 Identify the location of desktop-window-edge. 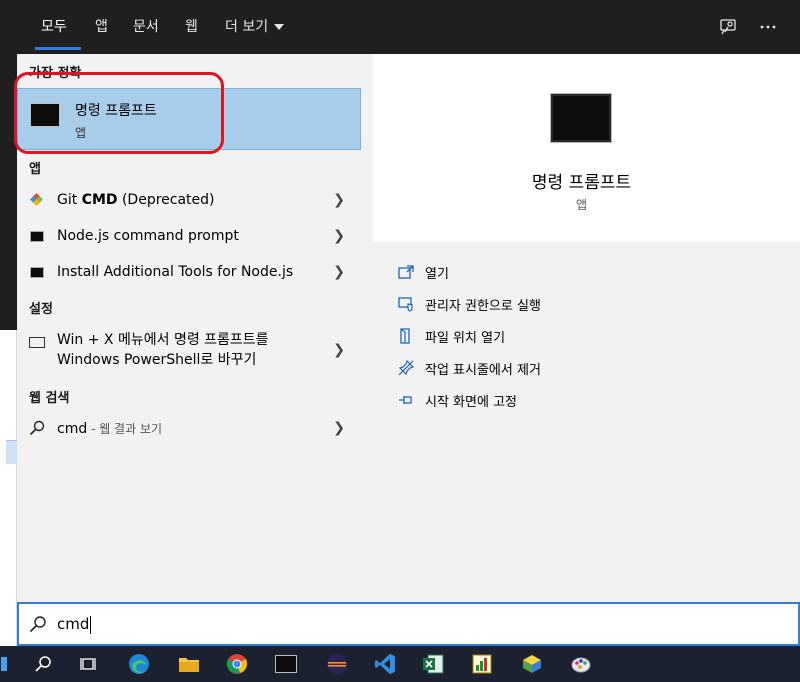
(8, 165).